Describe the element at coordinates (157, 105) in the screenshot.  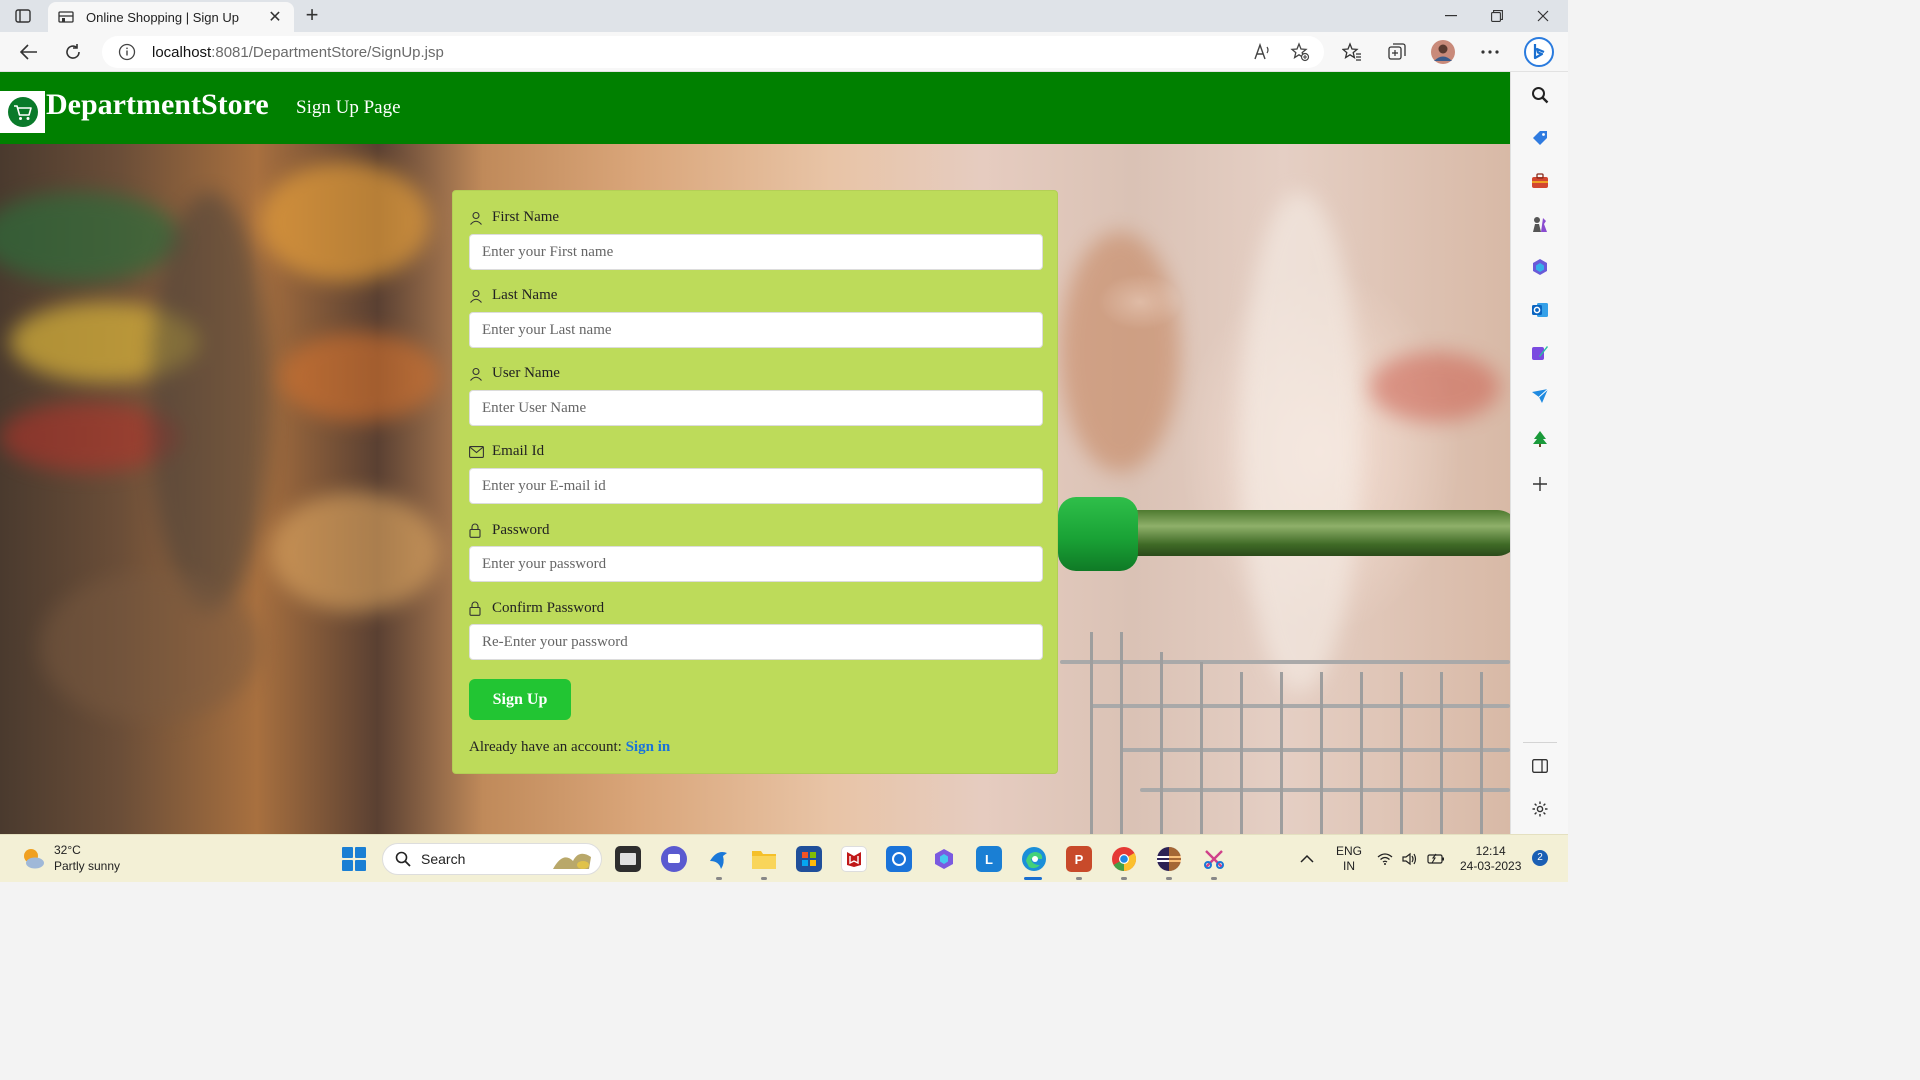
I see `brand-title: DepartmentStore` at that location.